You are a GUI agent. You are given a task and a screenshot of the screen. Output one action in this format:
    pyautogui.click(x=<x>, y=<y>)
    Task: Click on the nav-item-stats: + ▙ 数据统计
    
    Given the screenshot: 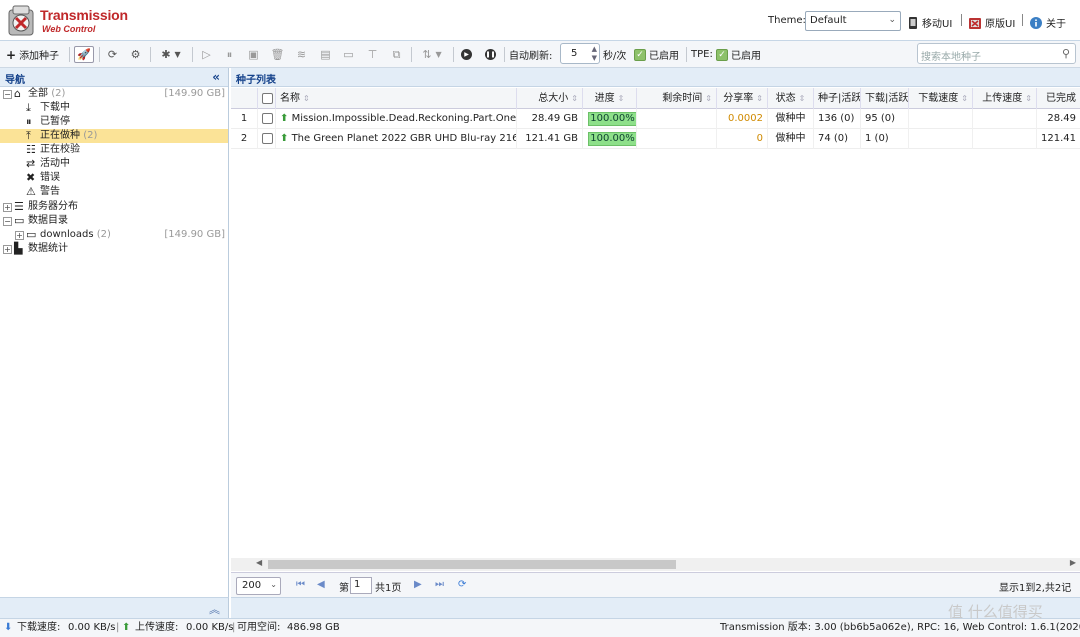 What is the action you would take?
    pyautogui.click(x=114, y=249)
    